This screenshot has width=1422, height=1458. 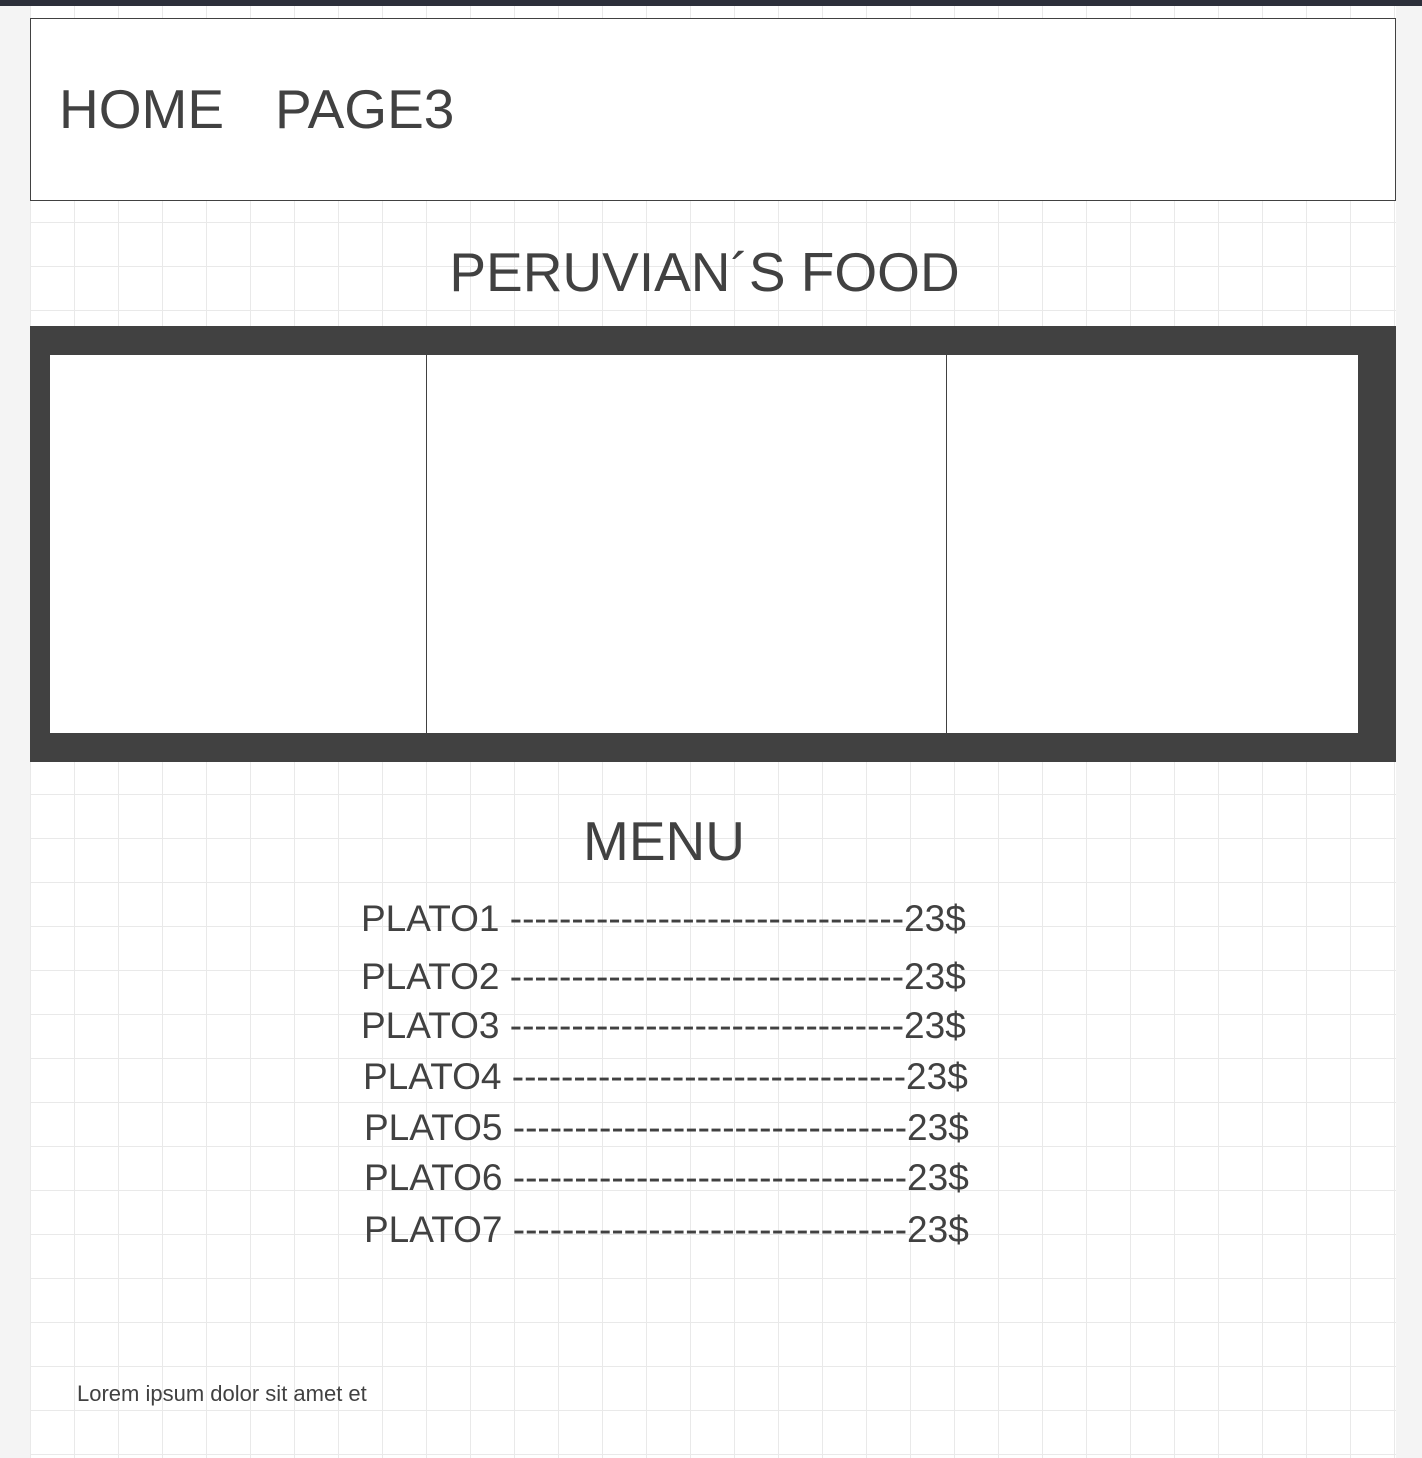 I want to click on page-title: PERUVIAN´S FOOD, so click(x=704, y=272).